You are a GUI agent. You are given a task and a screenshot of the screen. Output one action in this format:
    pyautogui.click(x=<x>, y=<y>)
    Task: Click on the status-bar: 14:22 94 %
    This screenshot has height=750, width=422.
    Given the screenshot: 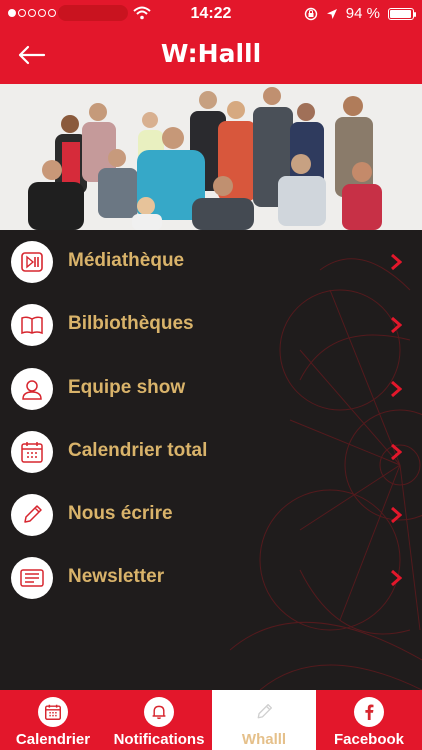 What is the action you would take?
    pyautogui.click(x=211, y=14)
    